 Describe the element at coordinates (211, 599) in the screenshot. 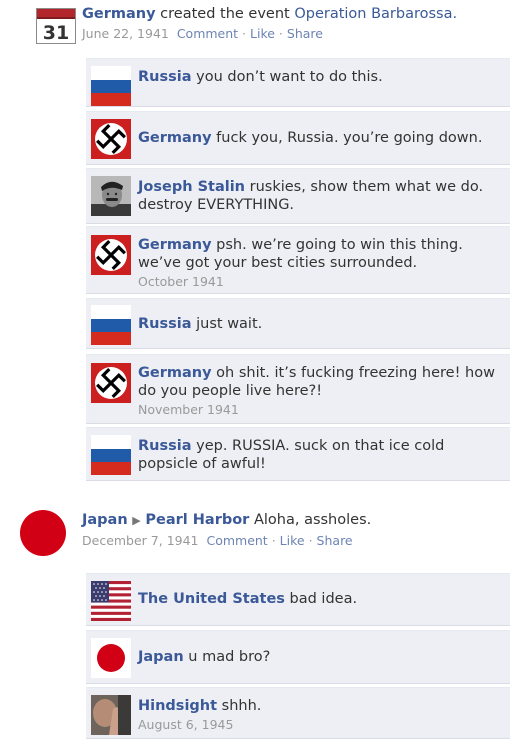

I see `comment-author: The United States` at that location.